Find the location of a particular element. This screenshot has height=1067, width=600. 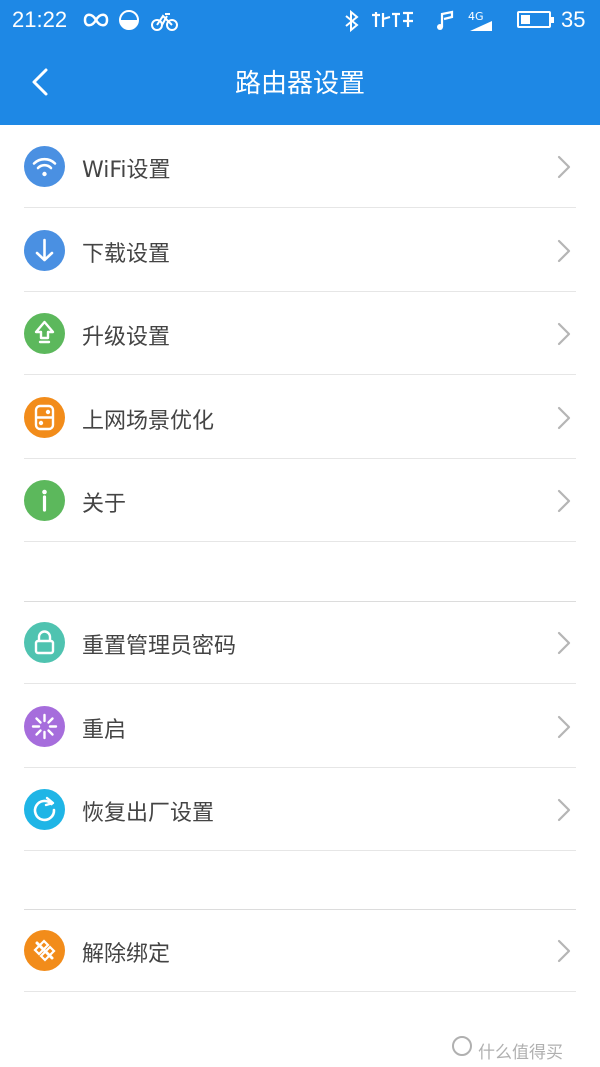

settings-item-refresh: 恢复出厂设置 is located at coordinates (300, 809).